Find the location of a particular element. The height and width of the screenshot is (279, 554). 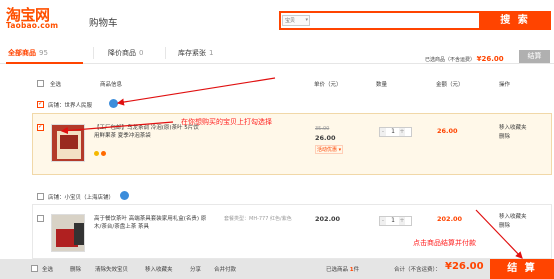

arrow-to-shop-checkbox is located at coordinates (196, 91).